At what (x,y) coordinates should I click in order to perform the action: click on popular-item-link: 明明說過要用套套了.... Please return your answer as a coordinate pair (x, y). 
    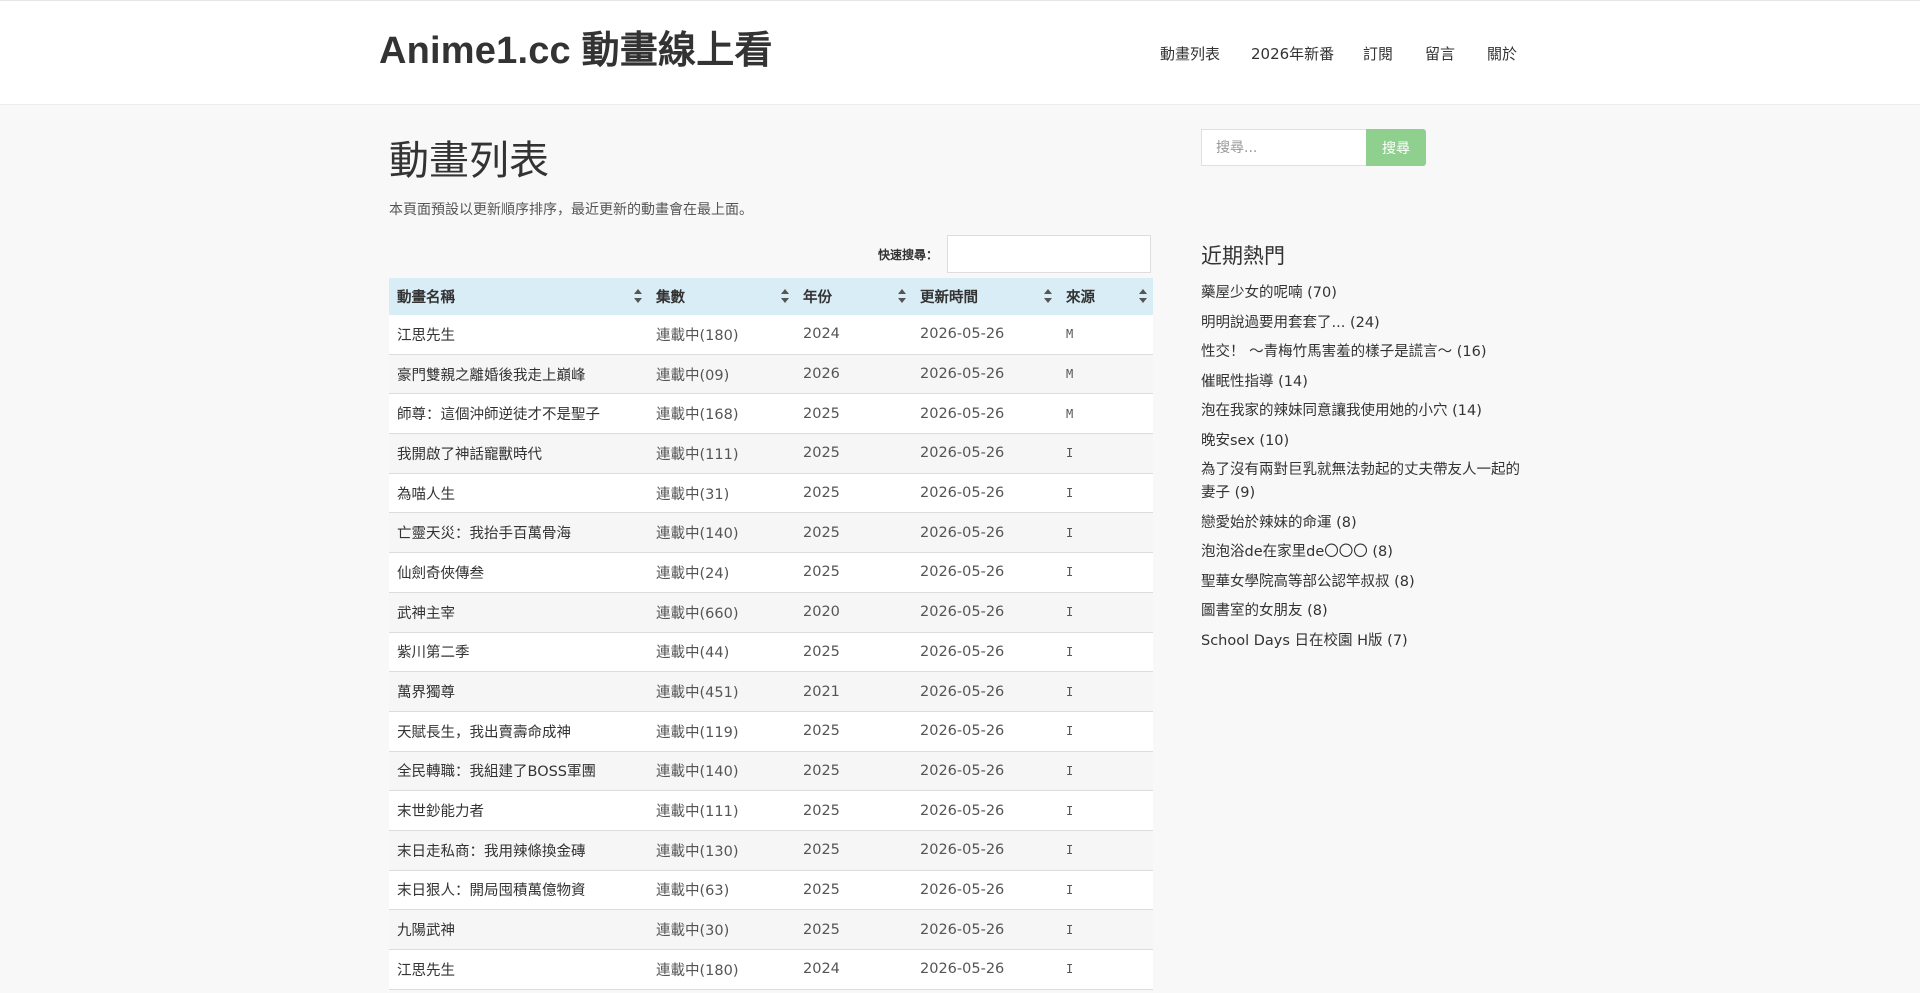
    Looking at the image, I should click on (1273, 323).